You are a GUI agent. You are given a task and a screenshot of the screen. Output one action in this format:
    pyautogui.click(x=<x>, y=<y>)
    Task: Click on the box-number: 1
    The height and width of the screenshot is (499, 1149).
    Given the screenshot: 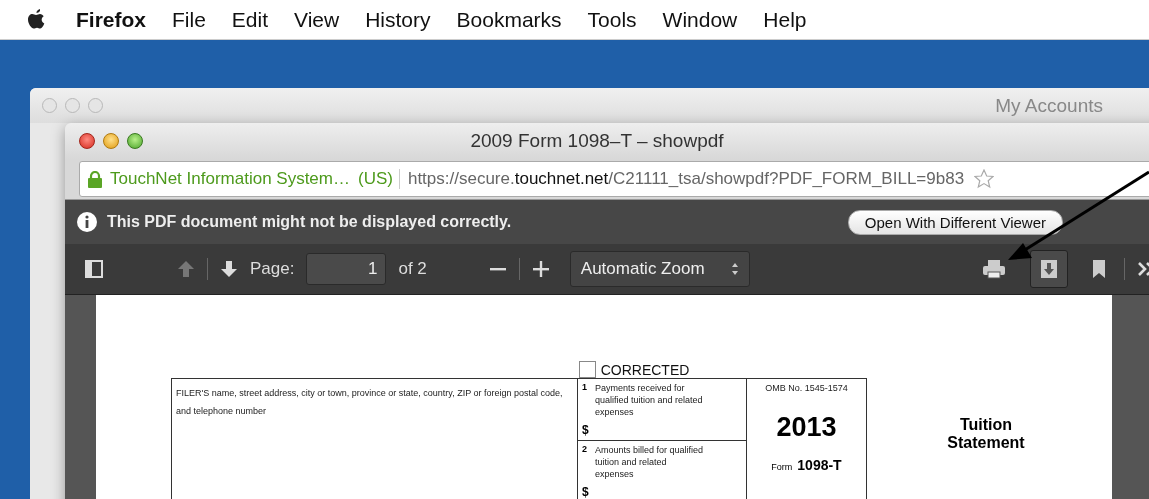 What is the action you would take?
    pyautogui.click(x=584, y=388)
    